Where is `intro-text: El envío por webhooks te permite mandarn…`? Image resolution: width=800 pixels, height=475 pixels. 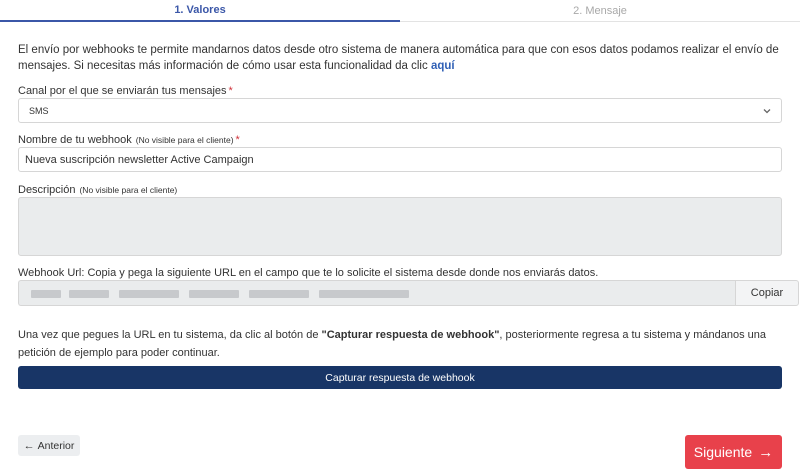 intro-text: El envío por webhooks te permite mandarn… is located at coordinates (403, 58).